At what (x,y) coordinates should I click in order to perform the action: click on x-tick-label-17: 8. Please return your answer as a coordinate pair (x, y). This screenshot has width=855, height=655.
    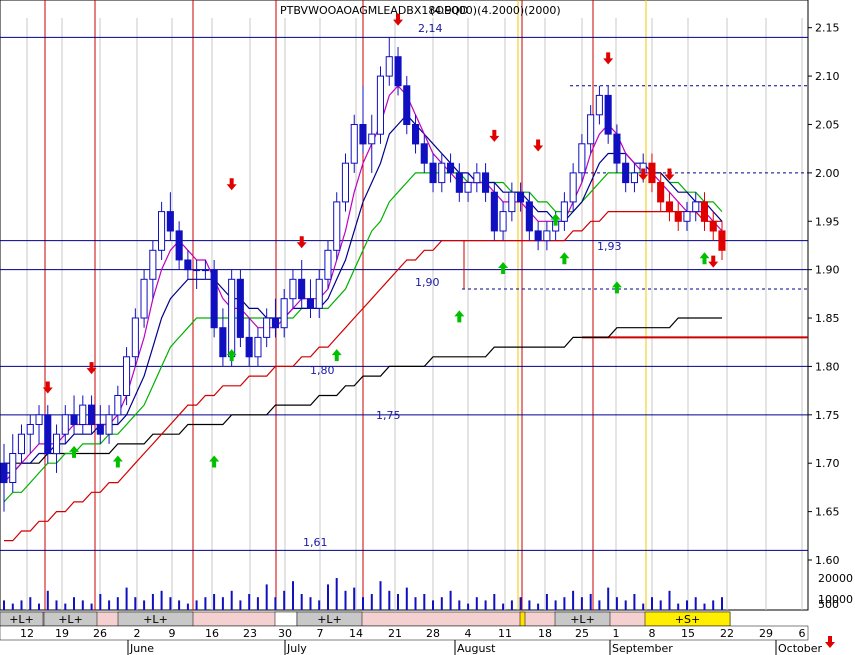
    Looking at the image, I should click on (652, 633).